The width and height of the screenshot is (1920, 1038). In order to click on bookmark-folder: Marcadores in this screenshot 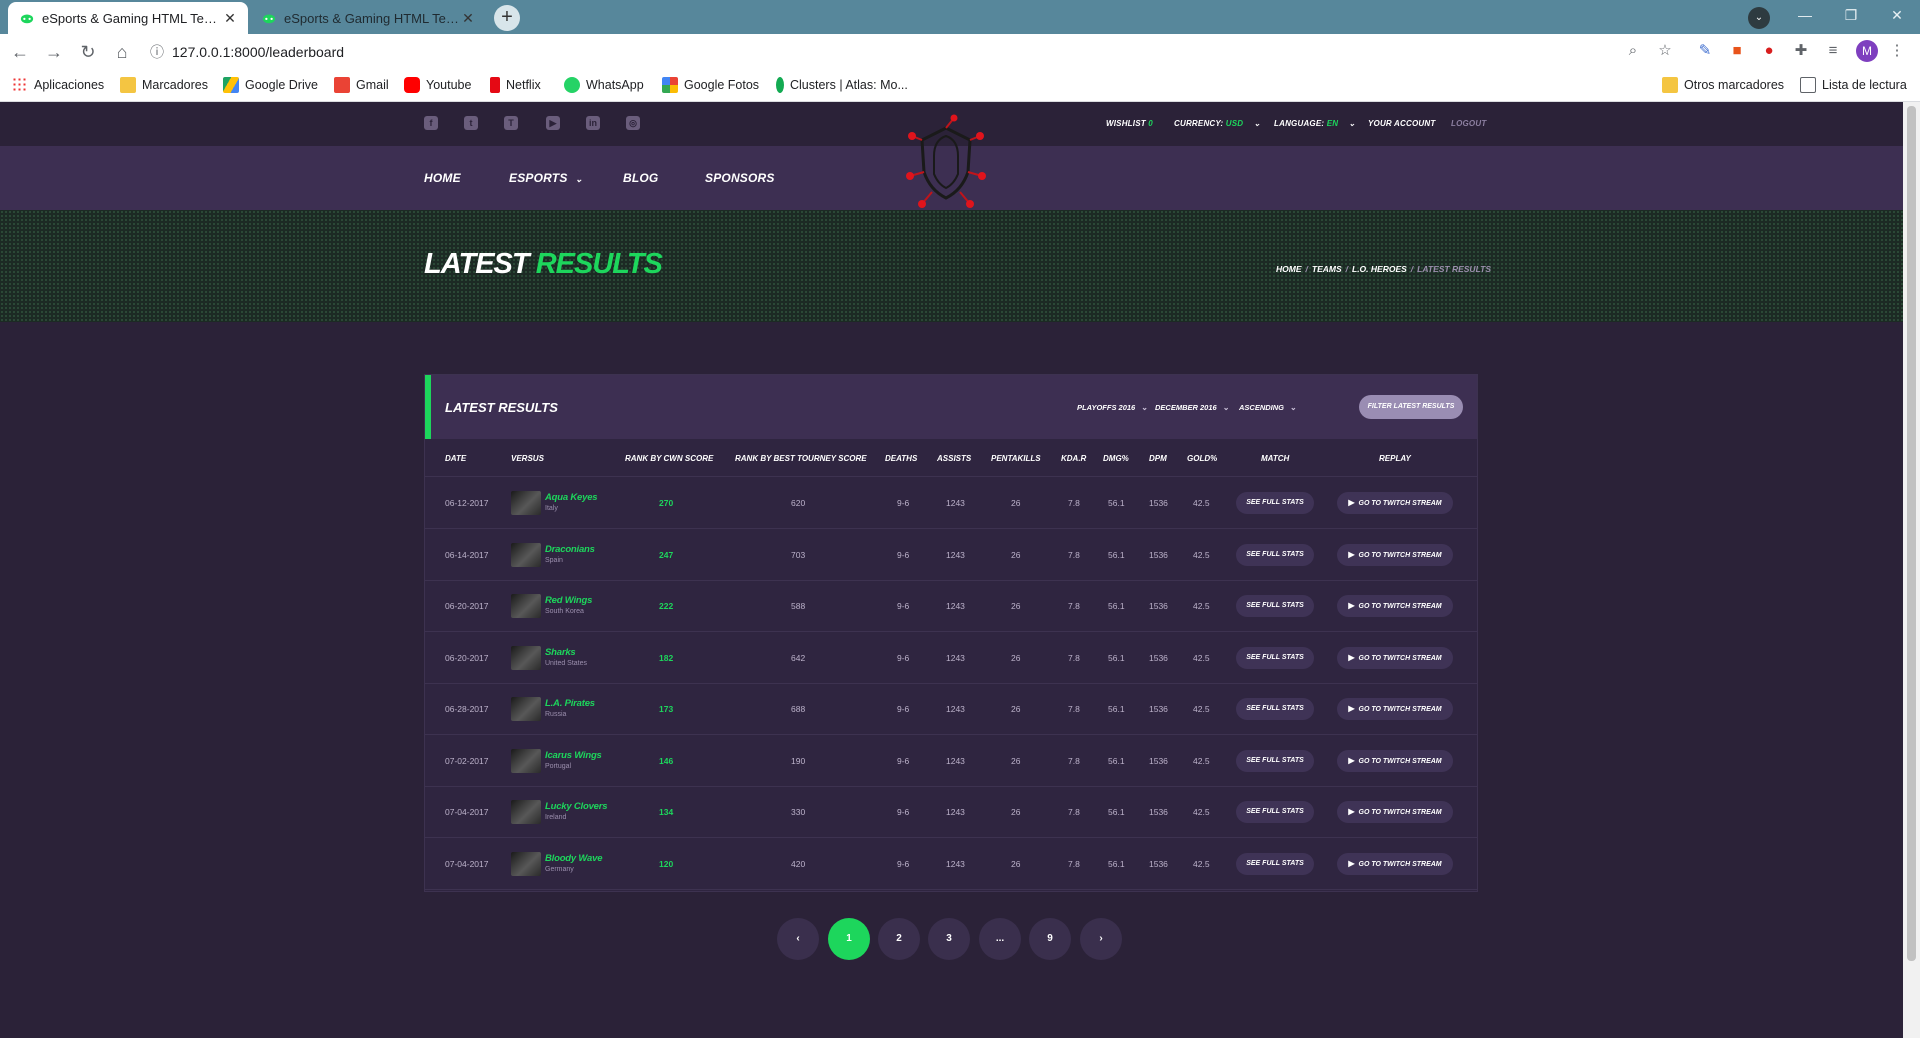, I will do `click(164, 85)`.